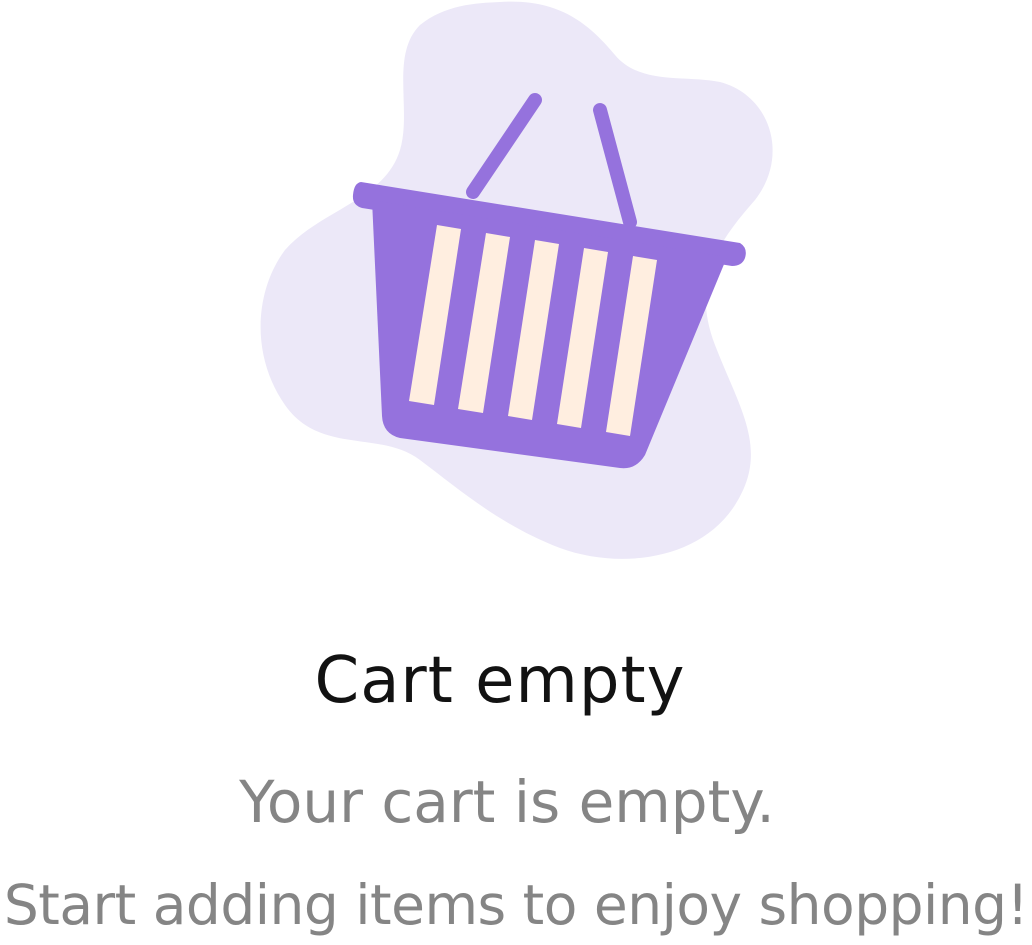  Describe the element at coordinates (500, 681) in the screenshot. I see `empty-cart-title: Cart empty` at that location.